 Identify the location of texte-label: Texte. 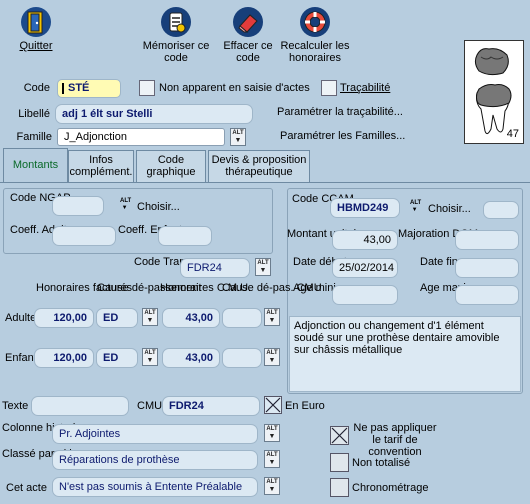
(15, 406).